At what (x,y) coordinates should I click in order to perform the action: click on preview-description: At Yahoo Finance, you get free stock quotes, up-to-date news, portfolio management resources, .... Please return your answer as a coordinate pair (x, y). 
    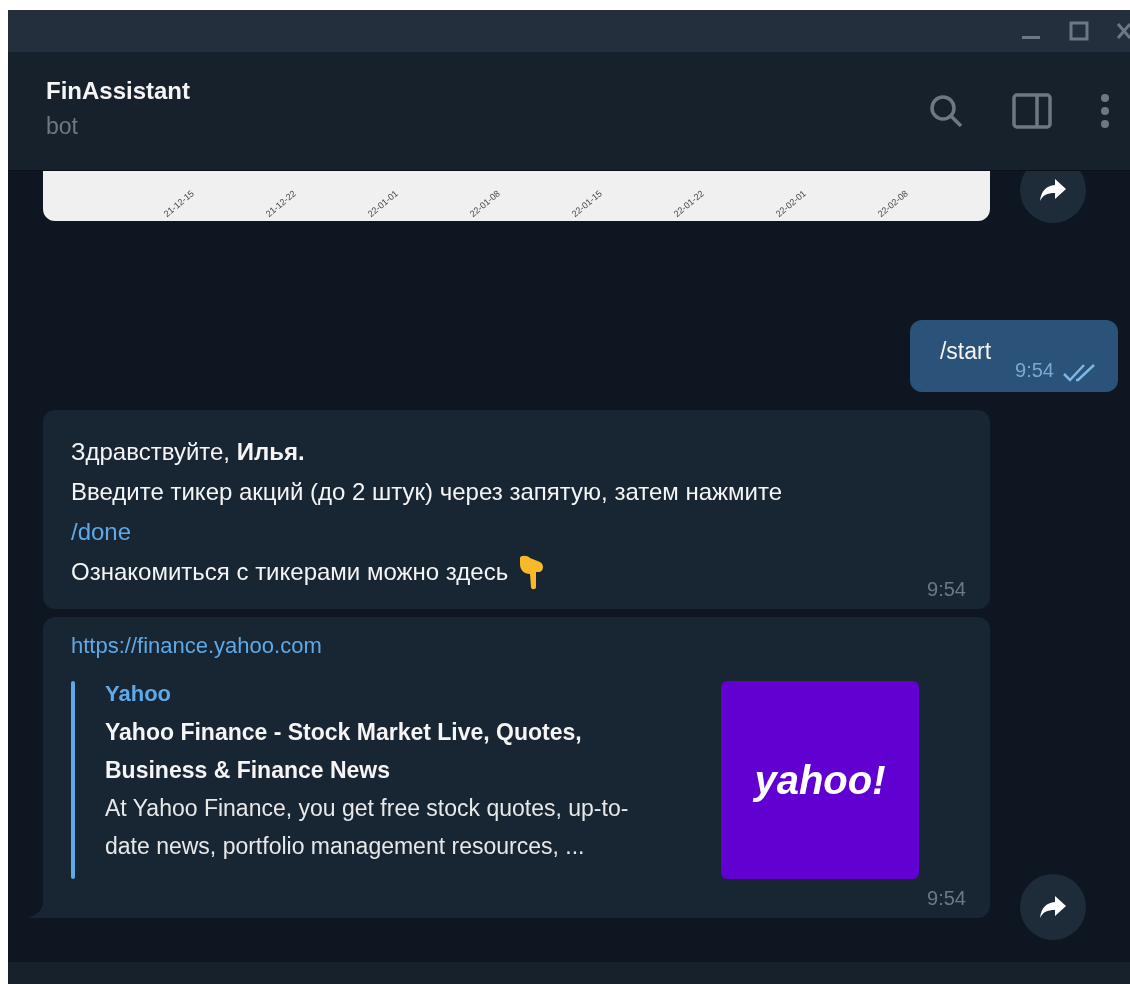
    Looking at the image, I should click on (367, 827).